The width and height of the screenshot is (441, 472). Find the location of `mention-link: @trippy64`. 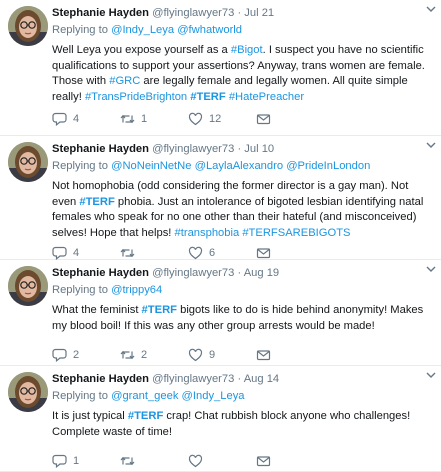

mention-link: @trippy64 is located at coordinates (136, 290).